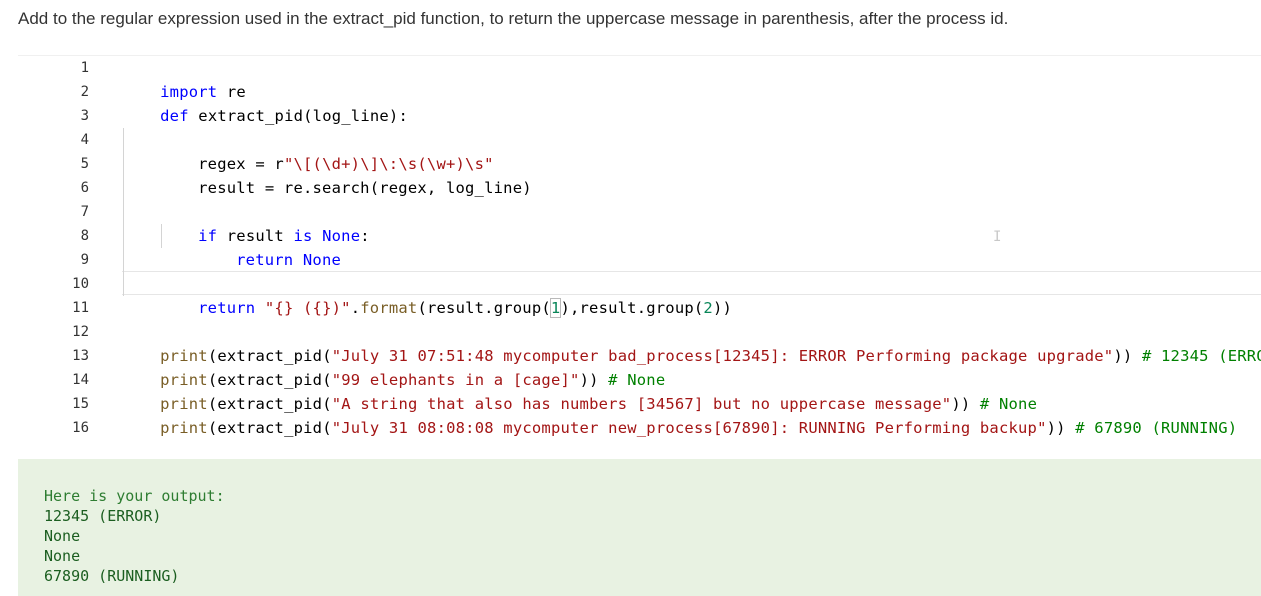  I want to click on line-number: 11, so click(80, 308).